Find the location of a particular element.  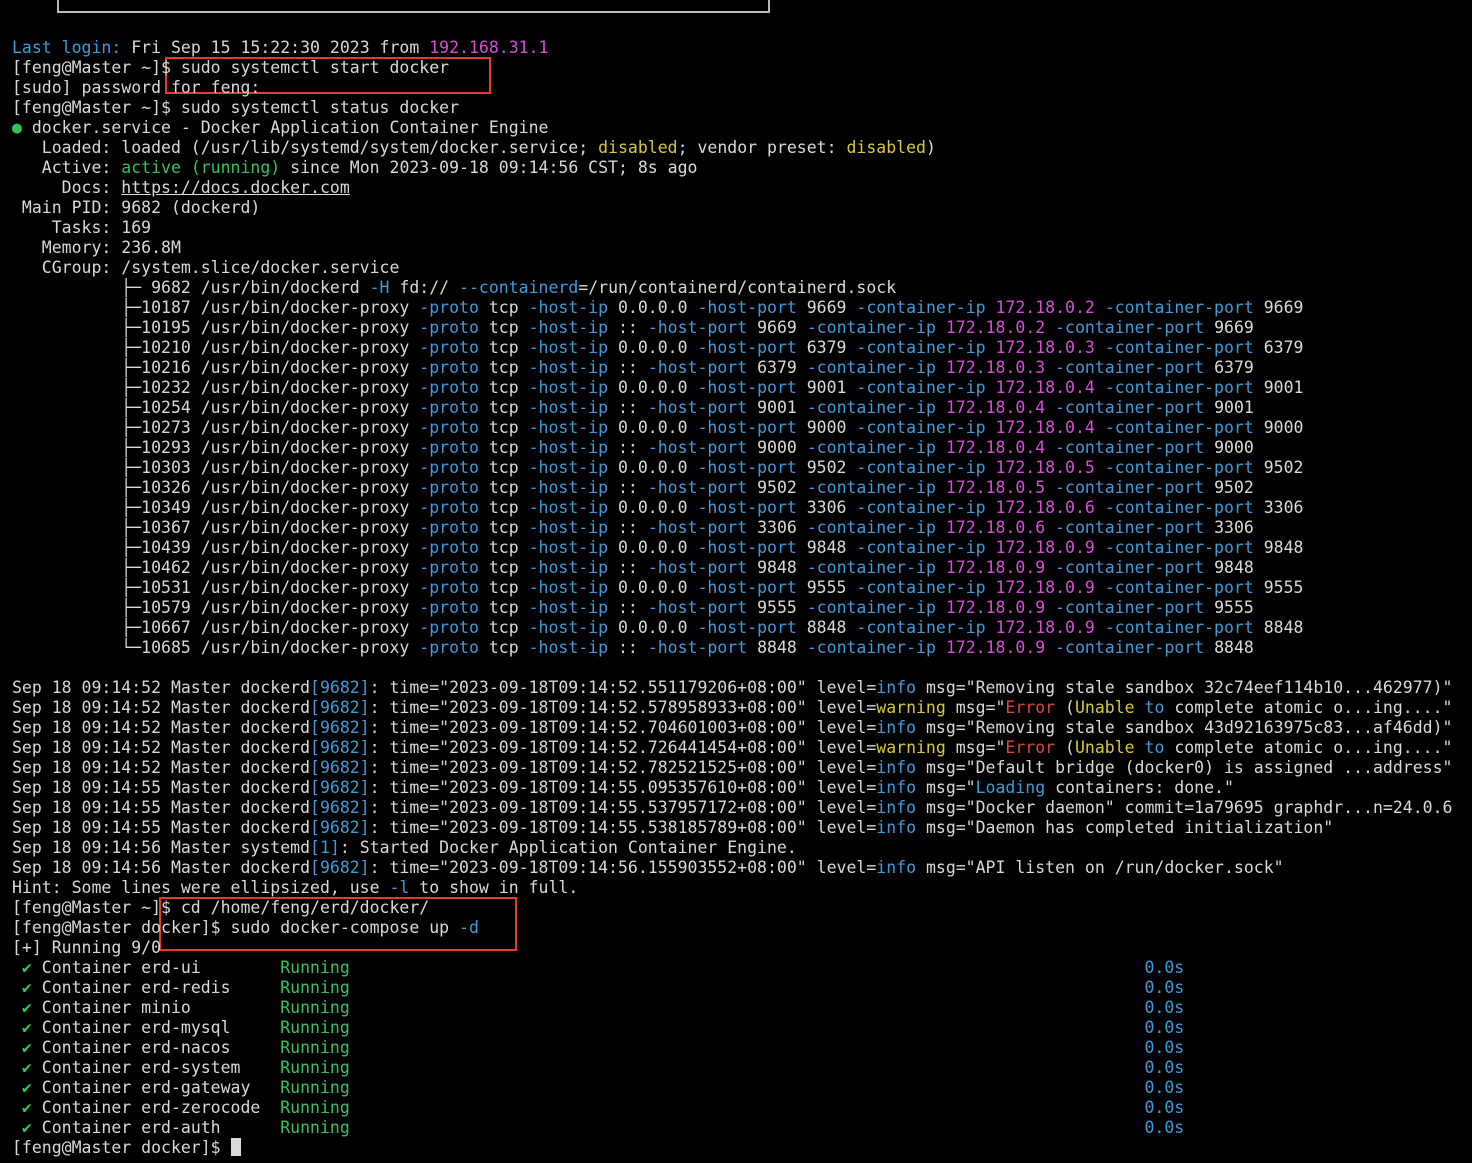

terminal-text: msg=" is located at coordinates (946, 787).